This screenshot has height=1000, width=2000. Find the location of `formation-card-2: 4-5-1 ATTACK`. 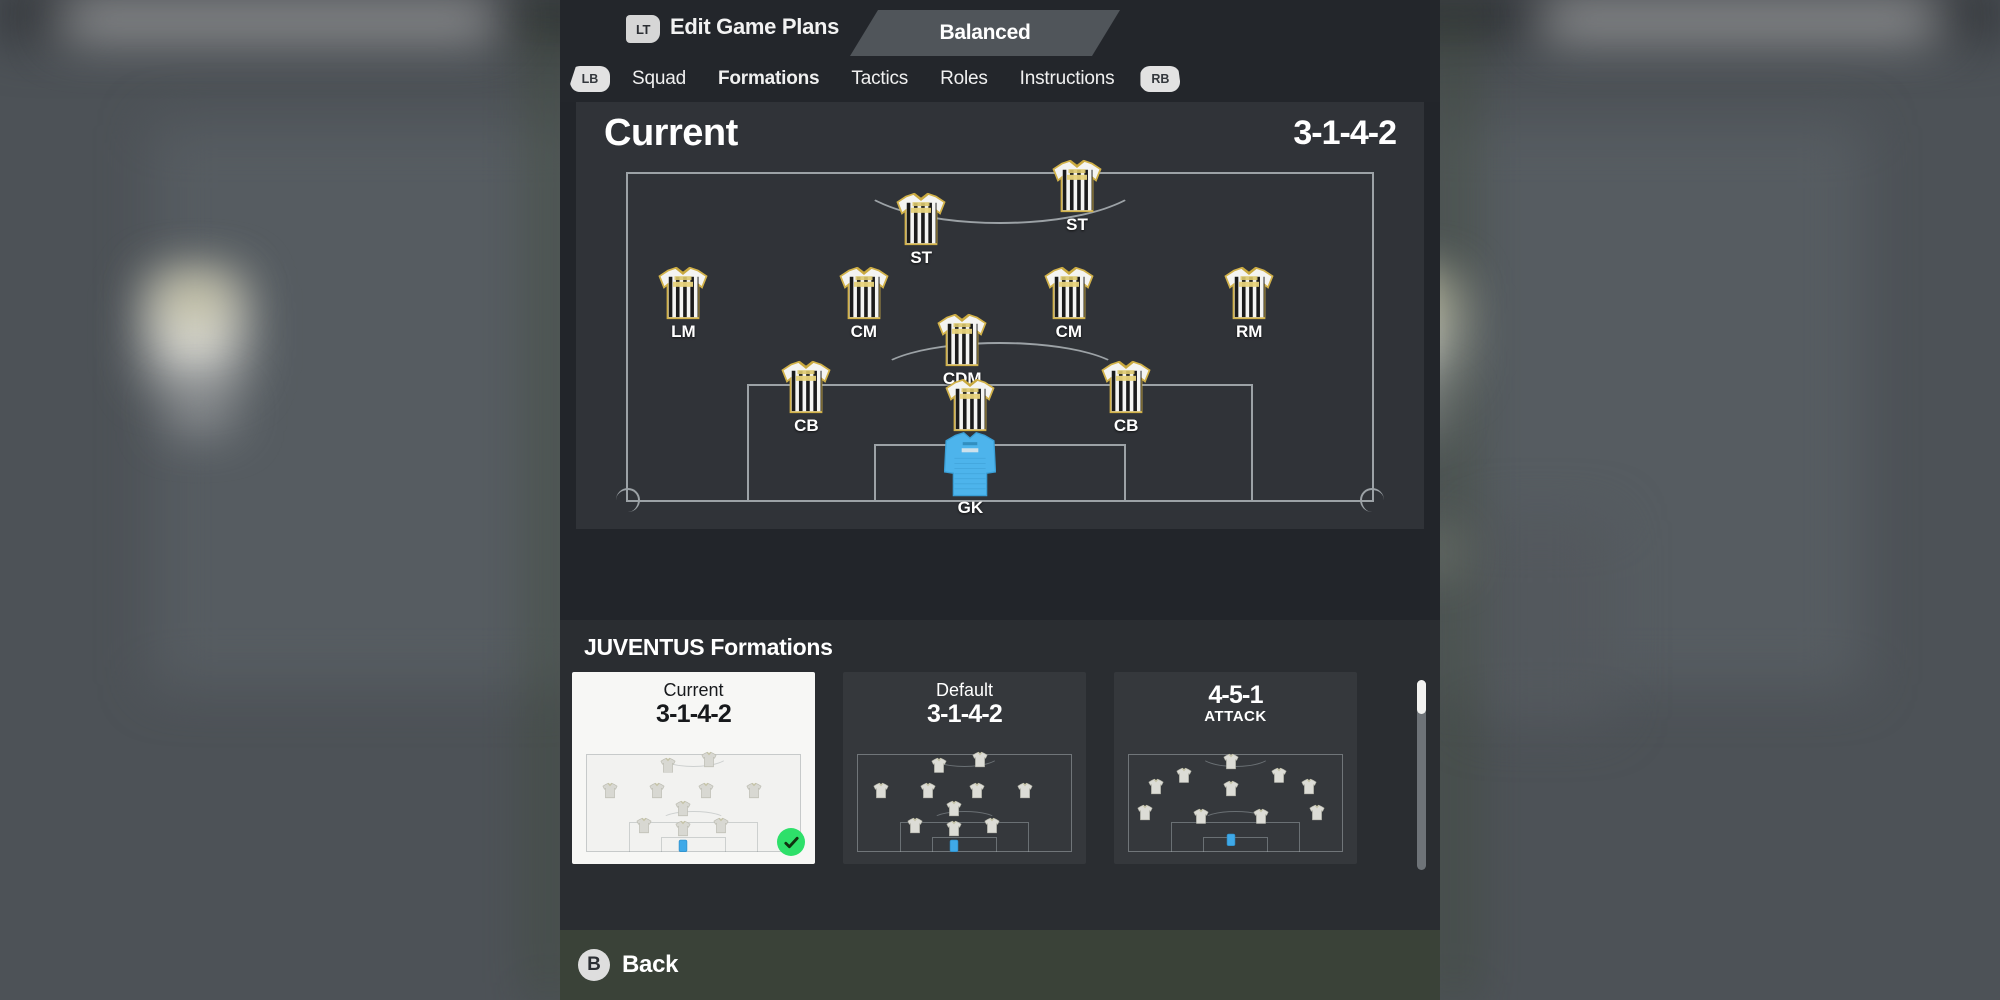

formation-card-2: 4-5-1 ATTACK is located at coordinates (1235, 768).